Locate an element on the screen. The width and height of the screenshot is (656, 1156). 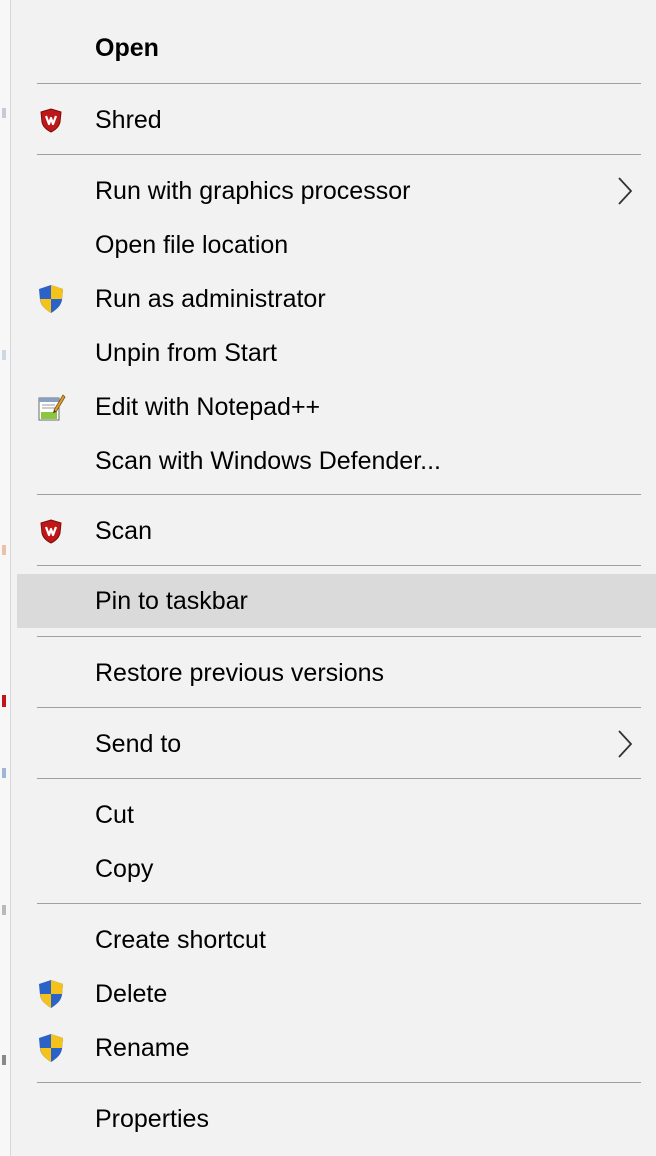
menu-item-label: Open file location is located at coordinates (192, 244).